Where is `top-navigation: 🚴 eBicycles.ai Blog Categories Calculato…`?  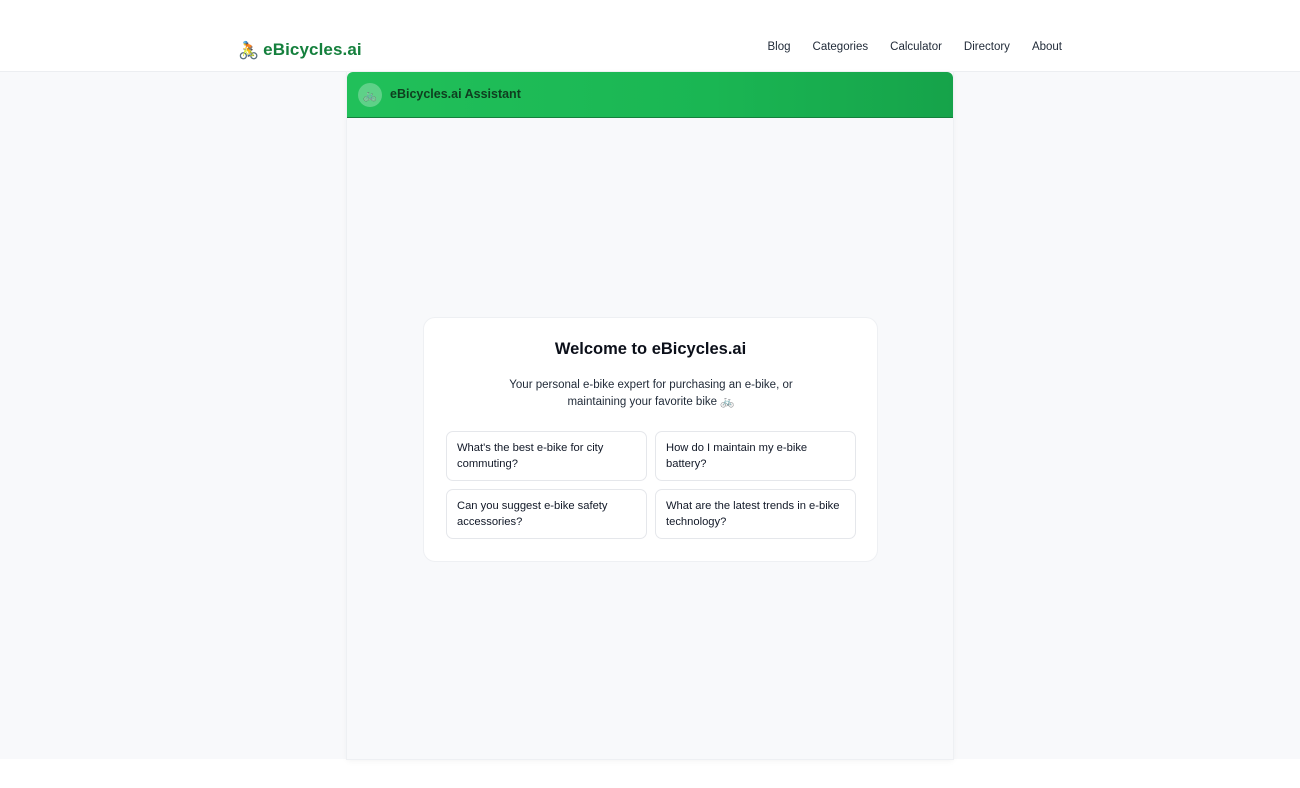
top-navigation: 🚴 eBicycles.ai Blog Categories Calculato… is located at coordinates (650, 36).